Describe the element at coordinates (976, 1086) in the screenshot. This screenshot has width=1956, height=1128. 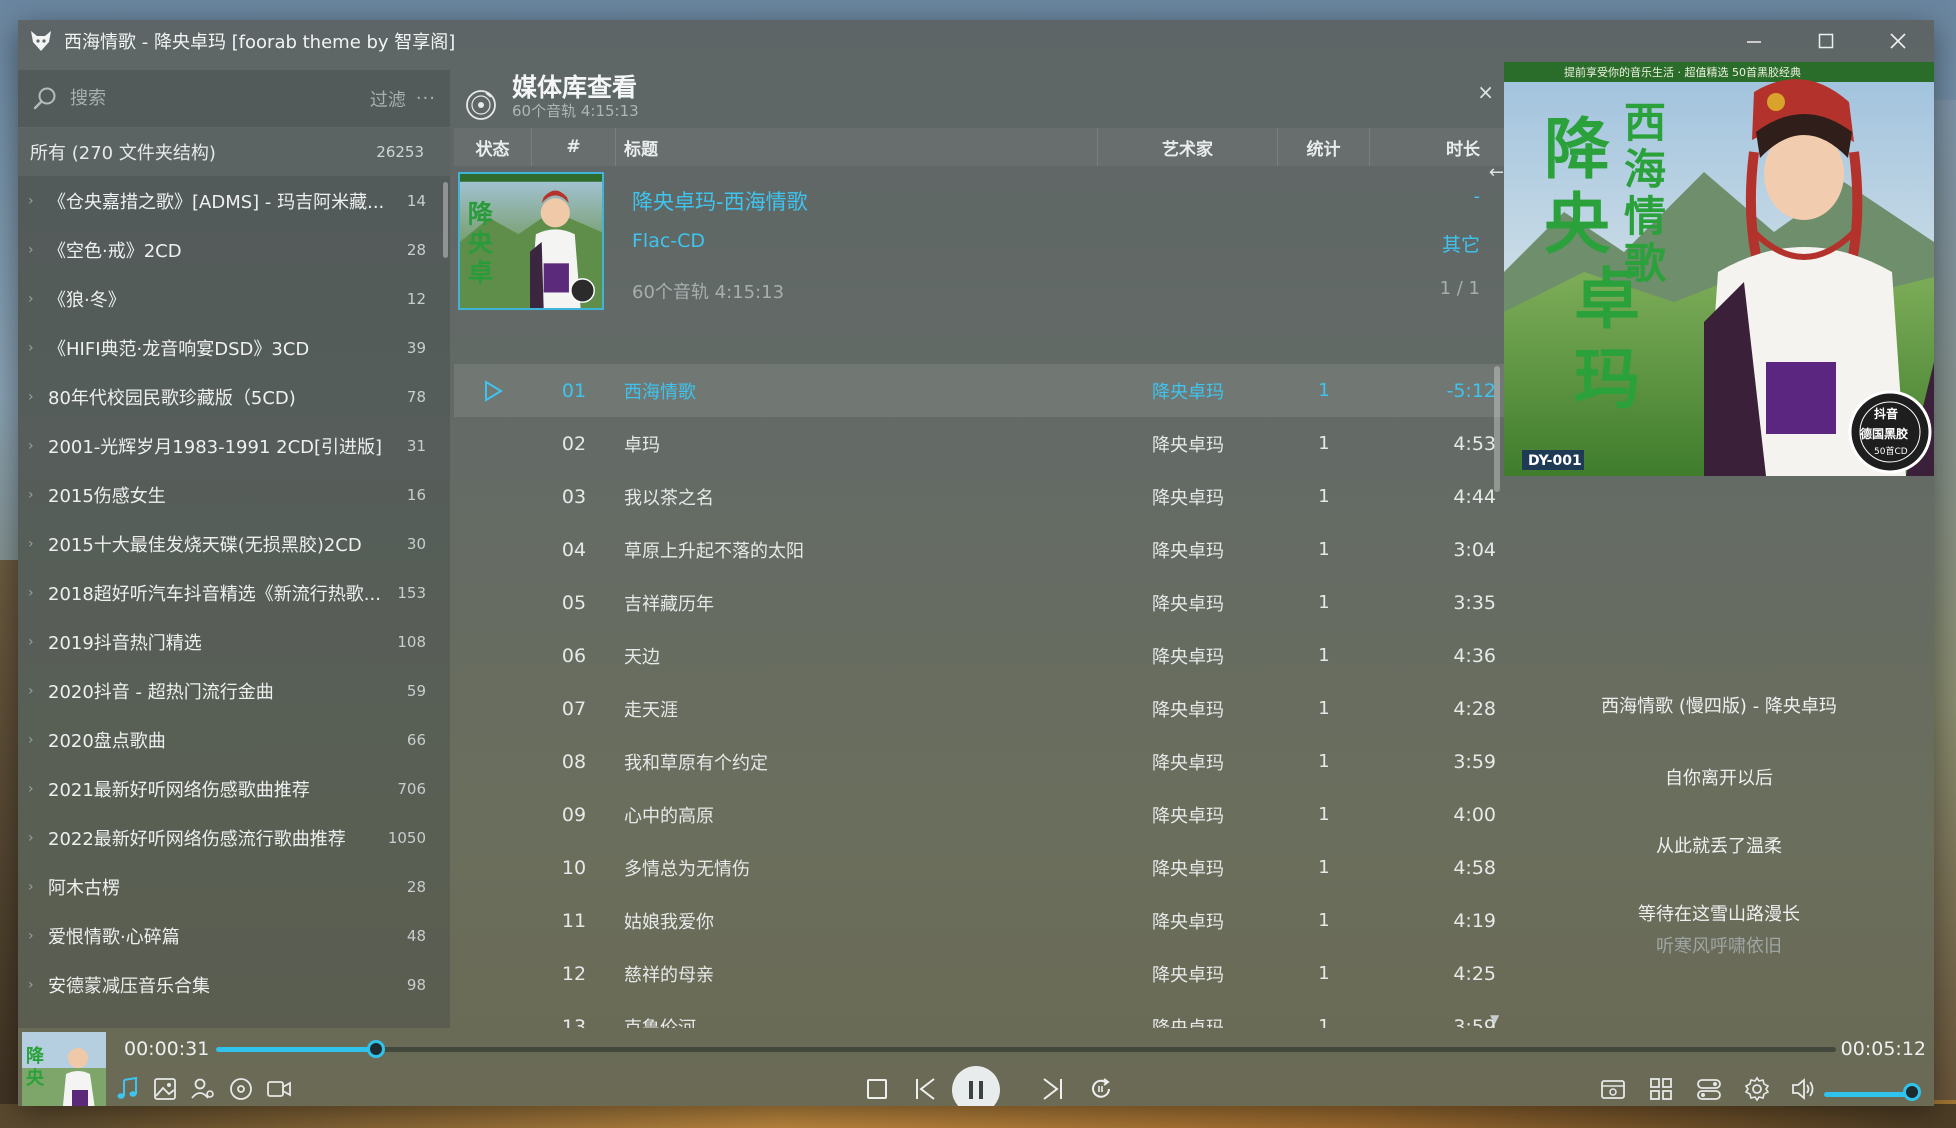
I see `play-pause-button` at that location.